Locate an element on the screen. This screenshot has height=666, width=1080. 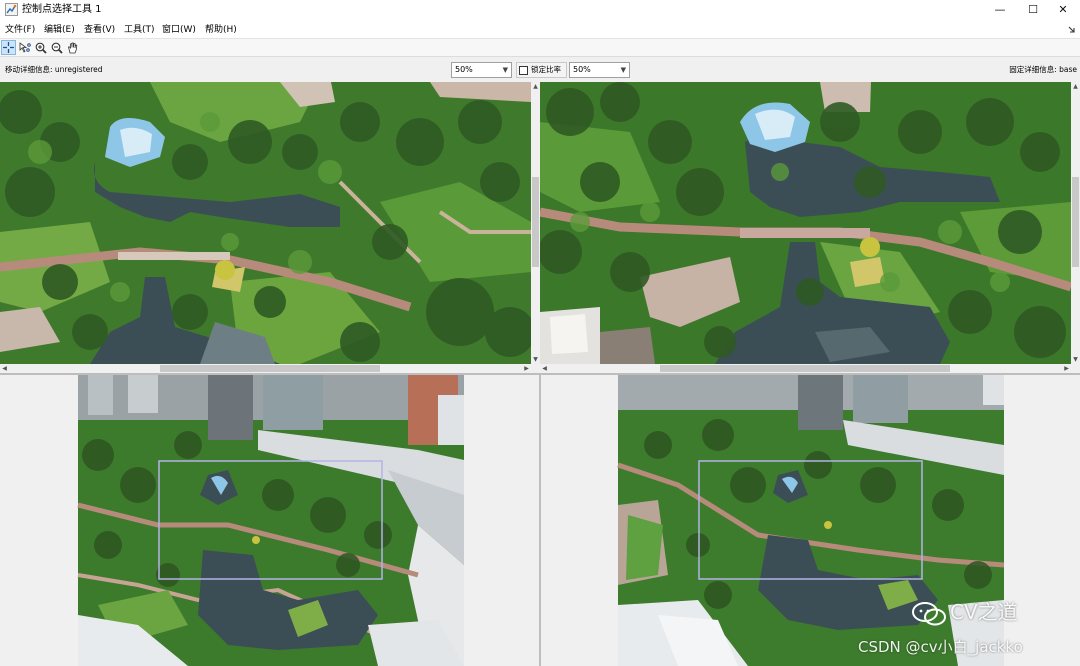
toolbar is located at coordinates (540, 48).